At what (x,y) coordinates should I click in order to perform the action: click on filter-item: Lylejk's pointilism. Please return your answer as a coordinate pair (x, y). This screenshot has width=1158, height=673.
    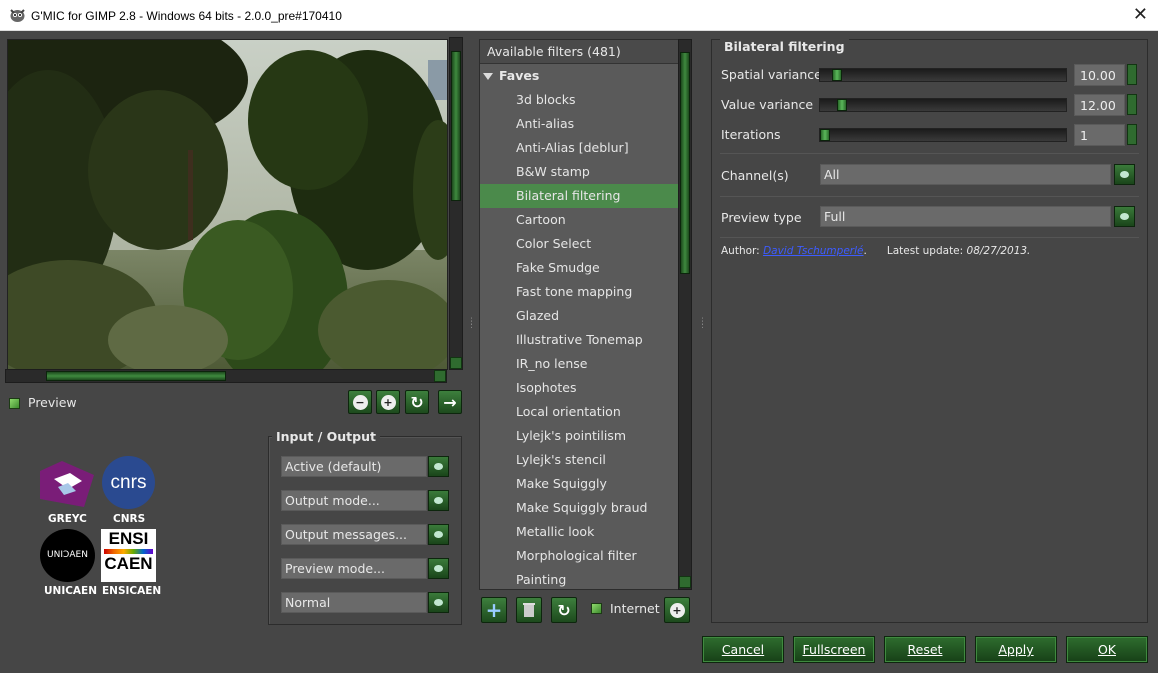
    Looking at the image, I should click on (579, 436).